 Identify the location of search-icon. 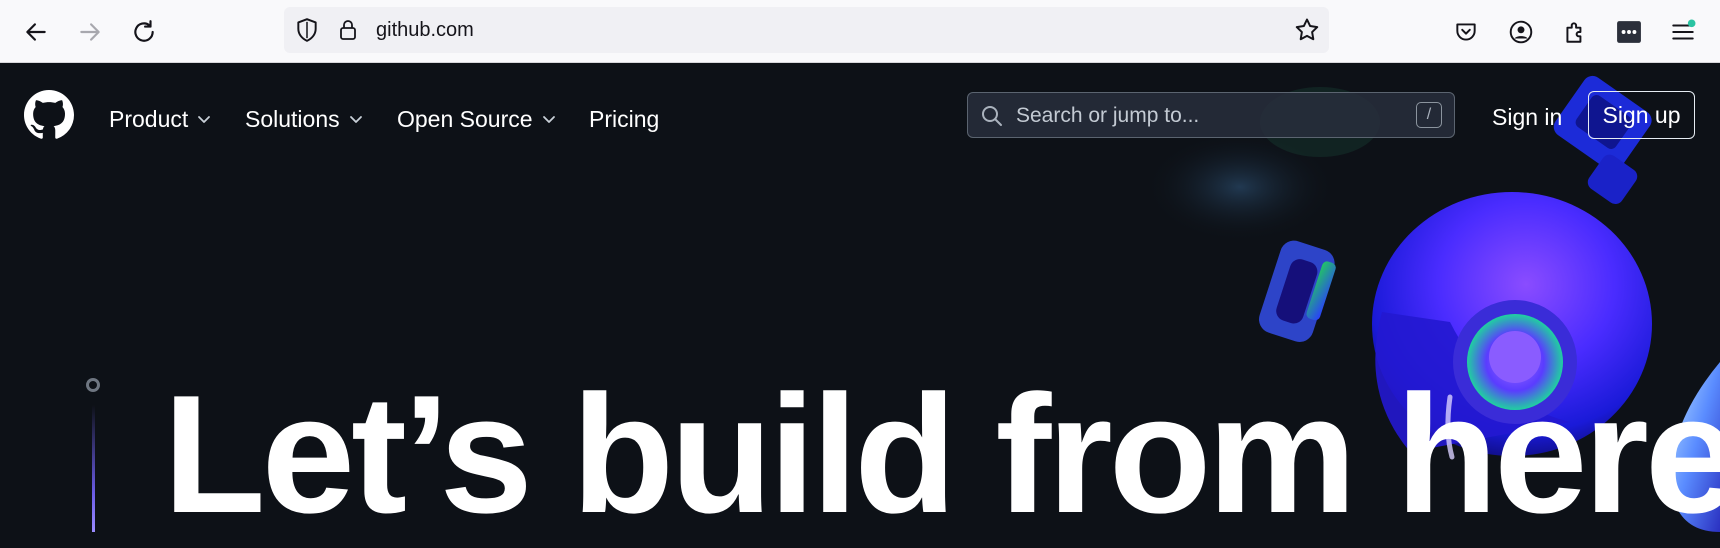
(992, 118).